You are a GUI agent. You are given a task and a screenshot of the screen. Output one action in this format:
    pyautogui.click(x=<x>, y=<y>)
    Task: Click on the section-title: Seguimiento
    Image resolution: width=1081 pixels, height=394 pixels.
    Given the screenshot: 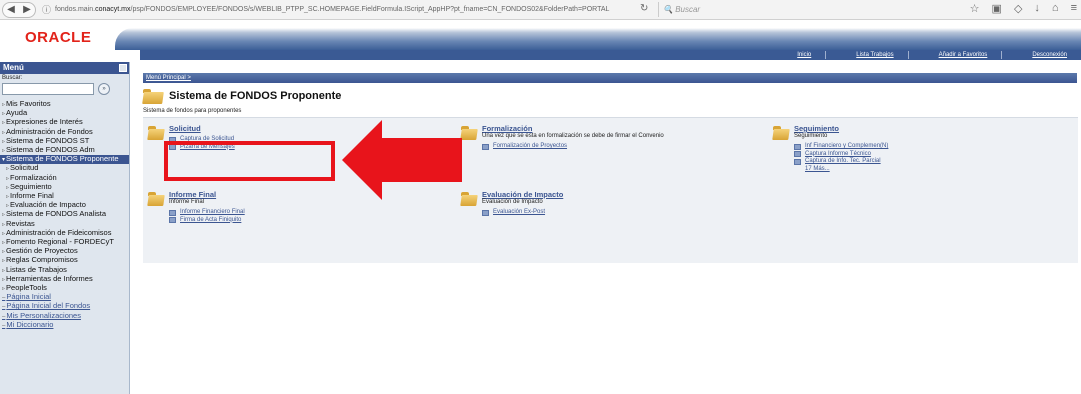 What is the action you would take?
    pyautogui.click(x=841, y=128)
    